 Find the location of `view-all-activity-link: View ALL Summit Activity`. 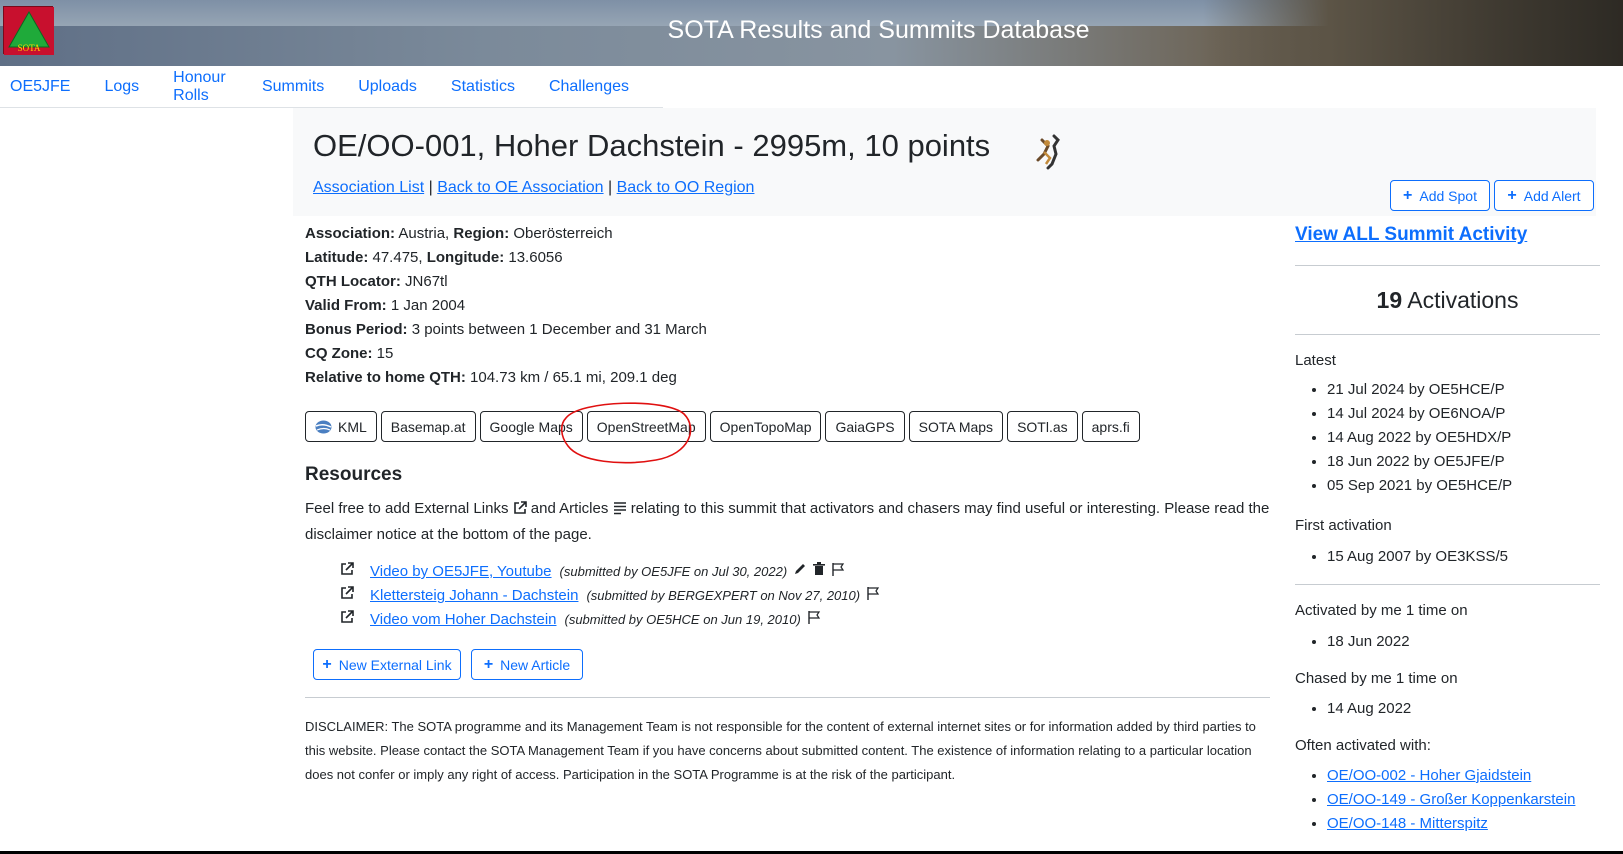

view-all-activity-link: View ALL Summit Activity is located at coordinates (1411, 235).